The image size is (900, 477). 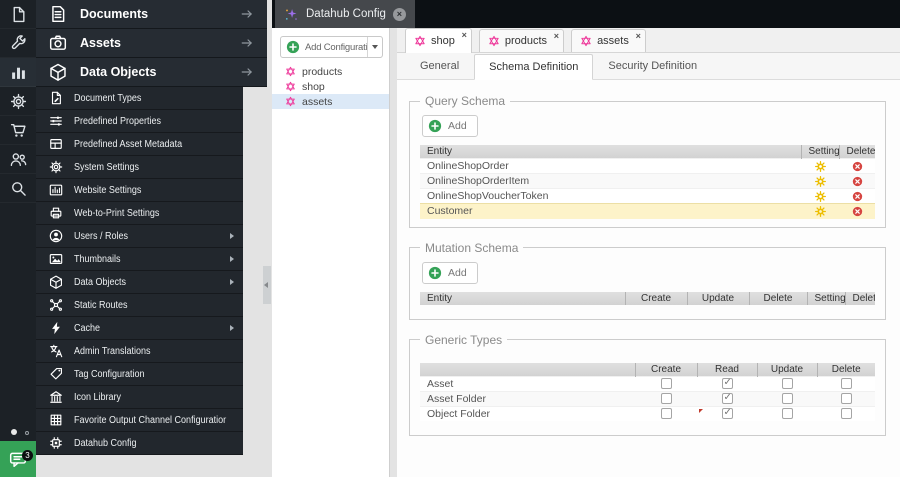 I want to click on table-row: Customer, so click(x=647, y=211).